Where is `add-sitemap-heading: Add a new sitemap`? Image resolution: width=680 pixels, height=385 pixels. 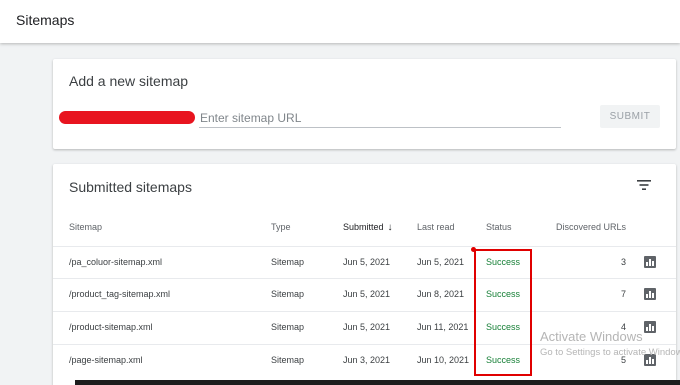 add-sitemap-heading: Add a new sitemap is located at coordinates (129, 81).